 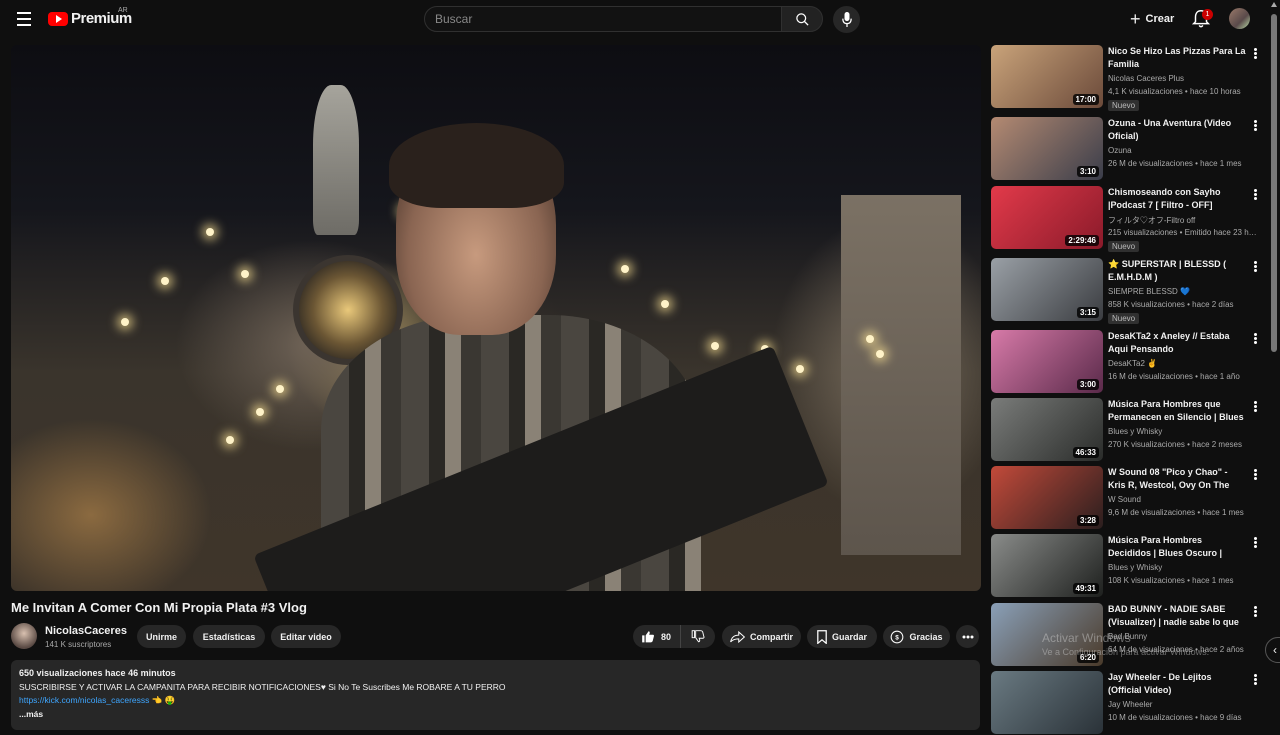 I want to click on account-avatar, so click(x=1239, y=18).